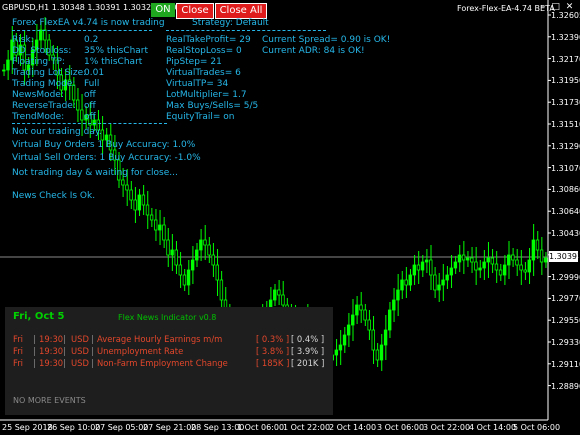 The height and width of the screenshot is (435, 580). Describe the element at coordinates (241, 11) in the screenshot. I see `close-all-button: Close All` at that location.